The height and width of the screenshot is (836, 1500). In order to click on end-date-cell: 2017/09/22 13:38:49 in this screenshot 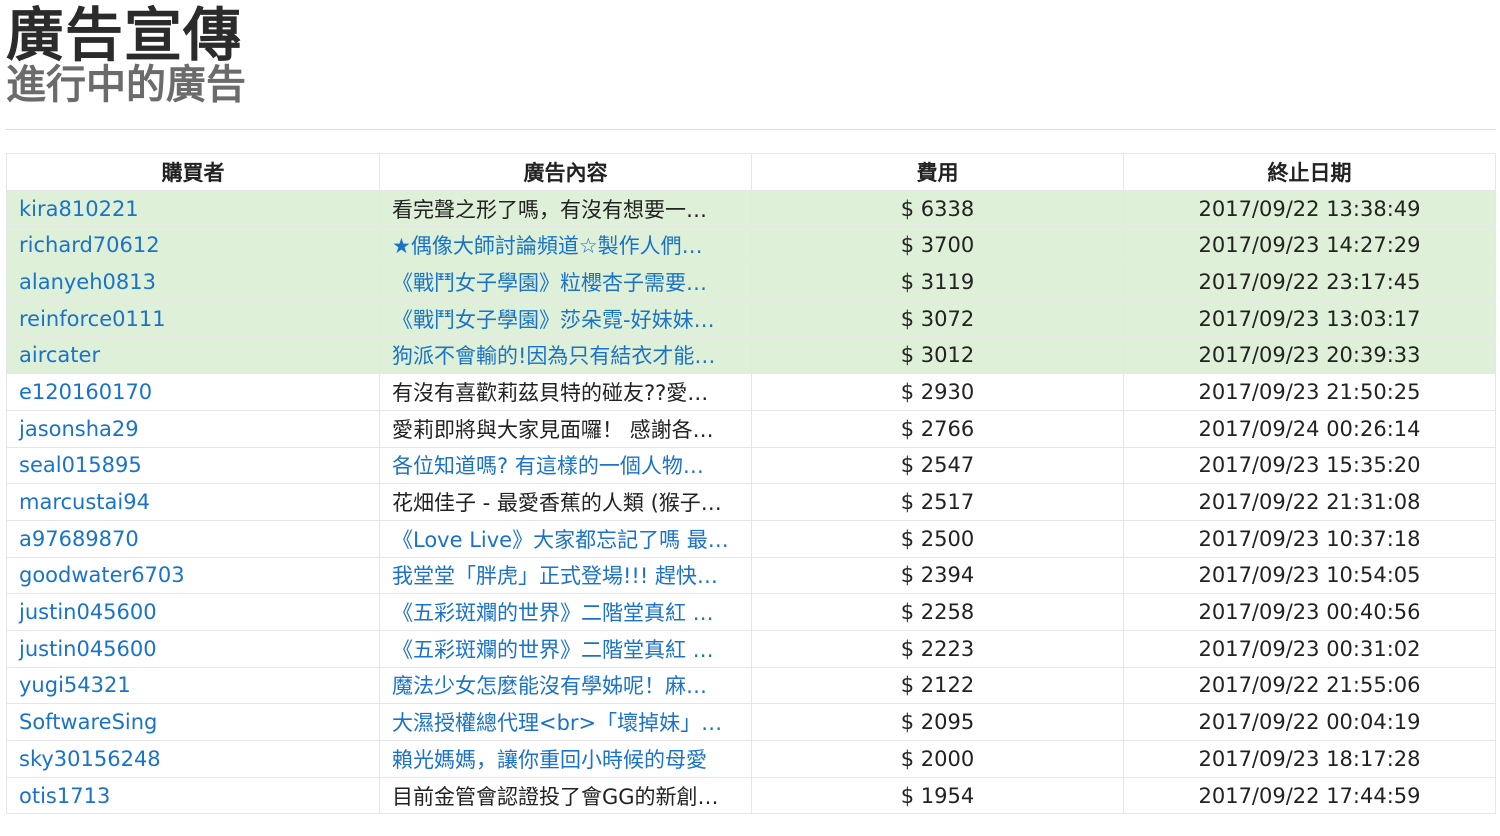, I will do `click(1309, 208)`.